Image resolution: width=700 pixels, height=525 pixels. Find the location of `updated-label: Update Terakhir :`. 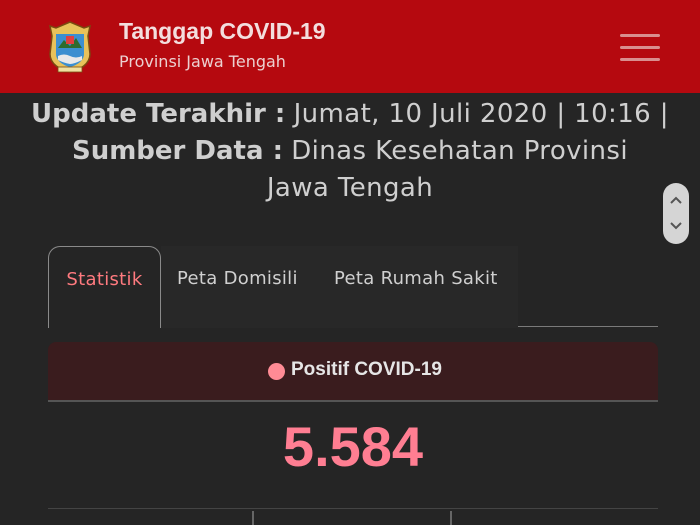

updated-label: Update Terakhir : is located at coordinates (158, 114).